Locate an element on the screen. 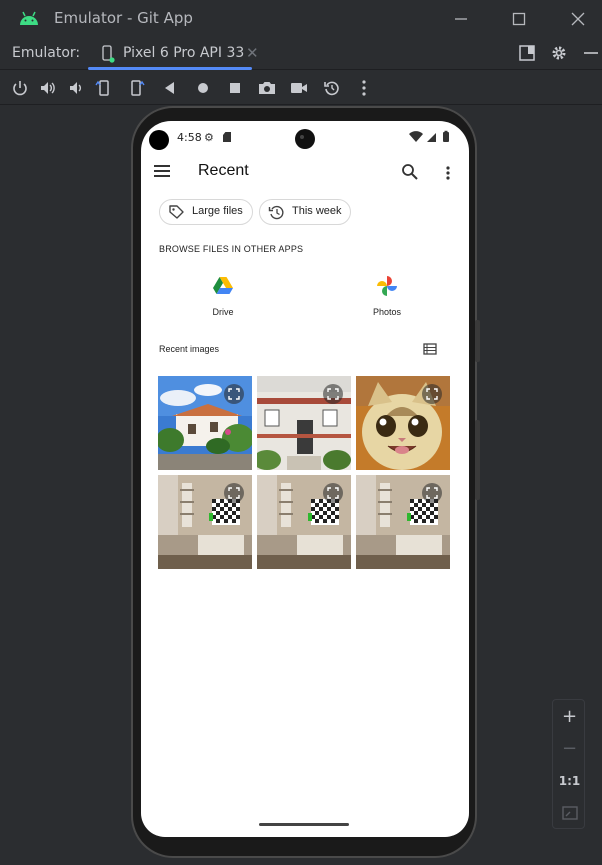 Image resolution: width=602 pixels, height=865 pixels. history-icon is located at coordinates (276, 212).